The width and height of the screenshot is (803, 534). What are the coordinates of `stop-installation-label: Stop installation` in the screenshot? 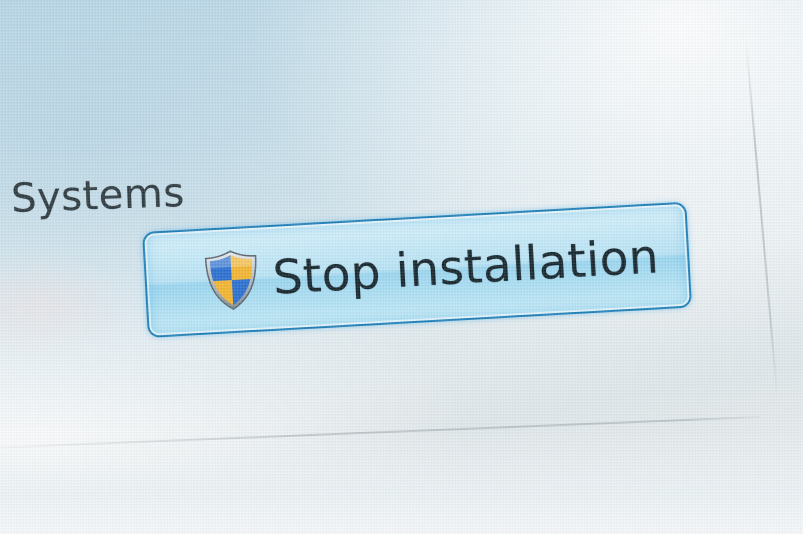 It's located at (466, 267).